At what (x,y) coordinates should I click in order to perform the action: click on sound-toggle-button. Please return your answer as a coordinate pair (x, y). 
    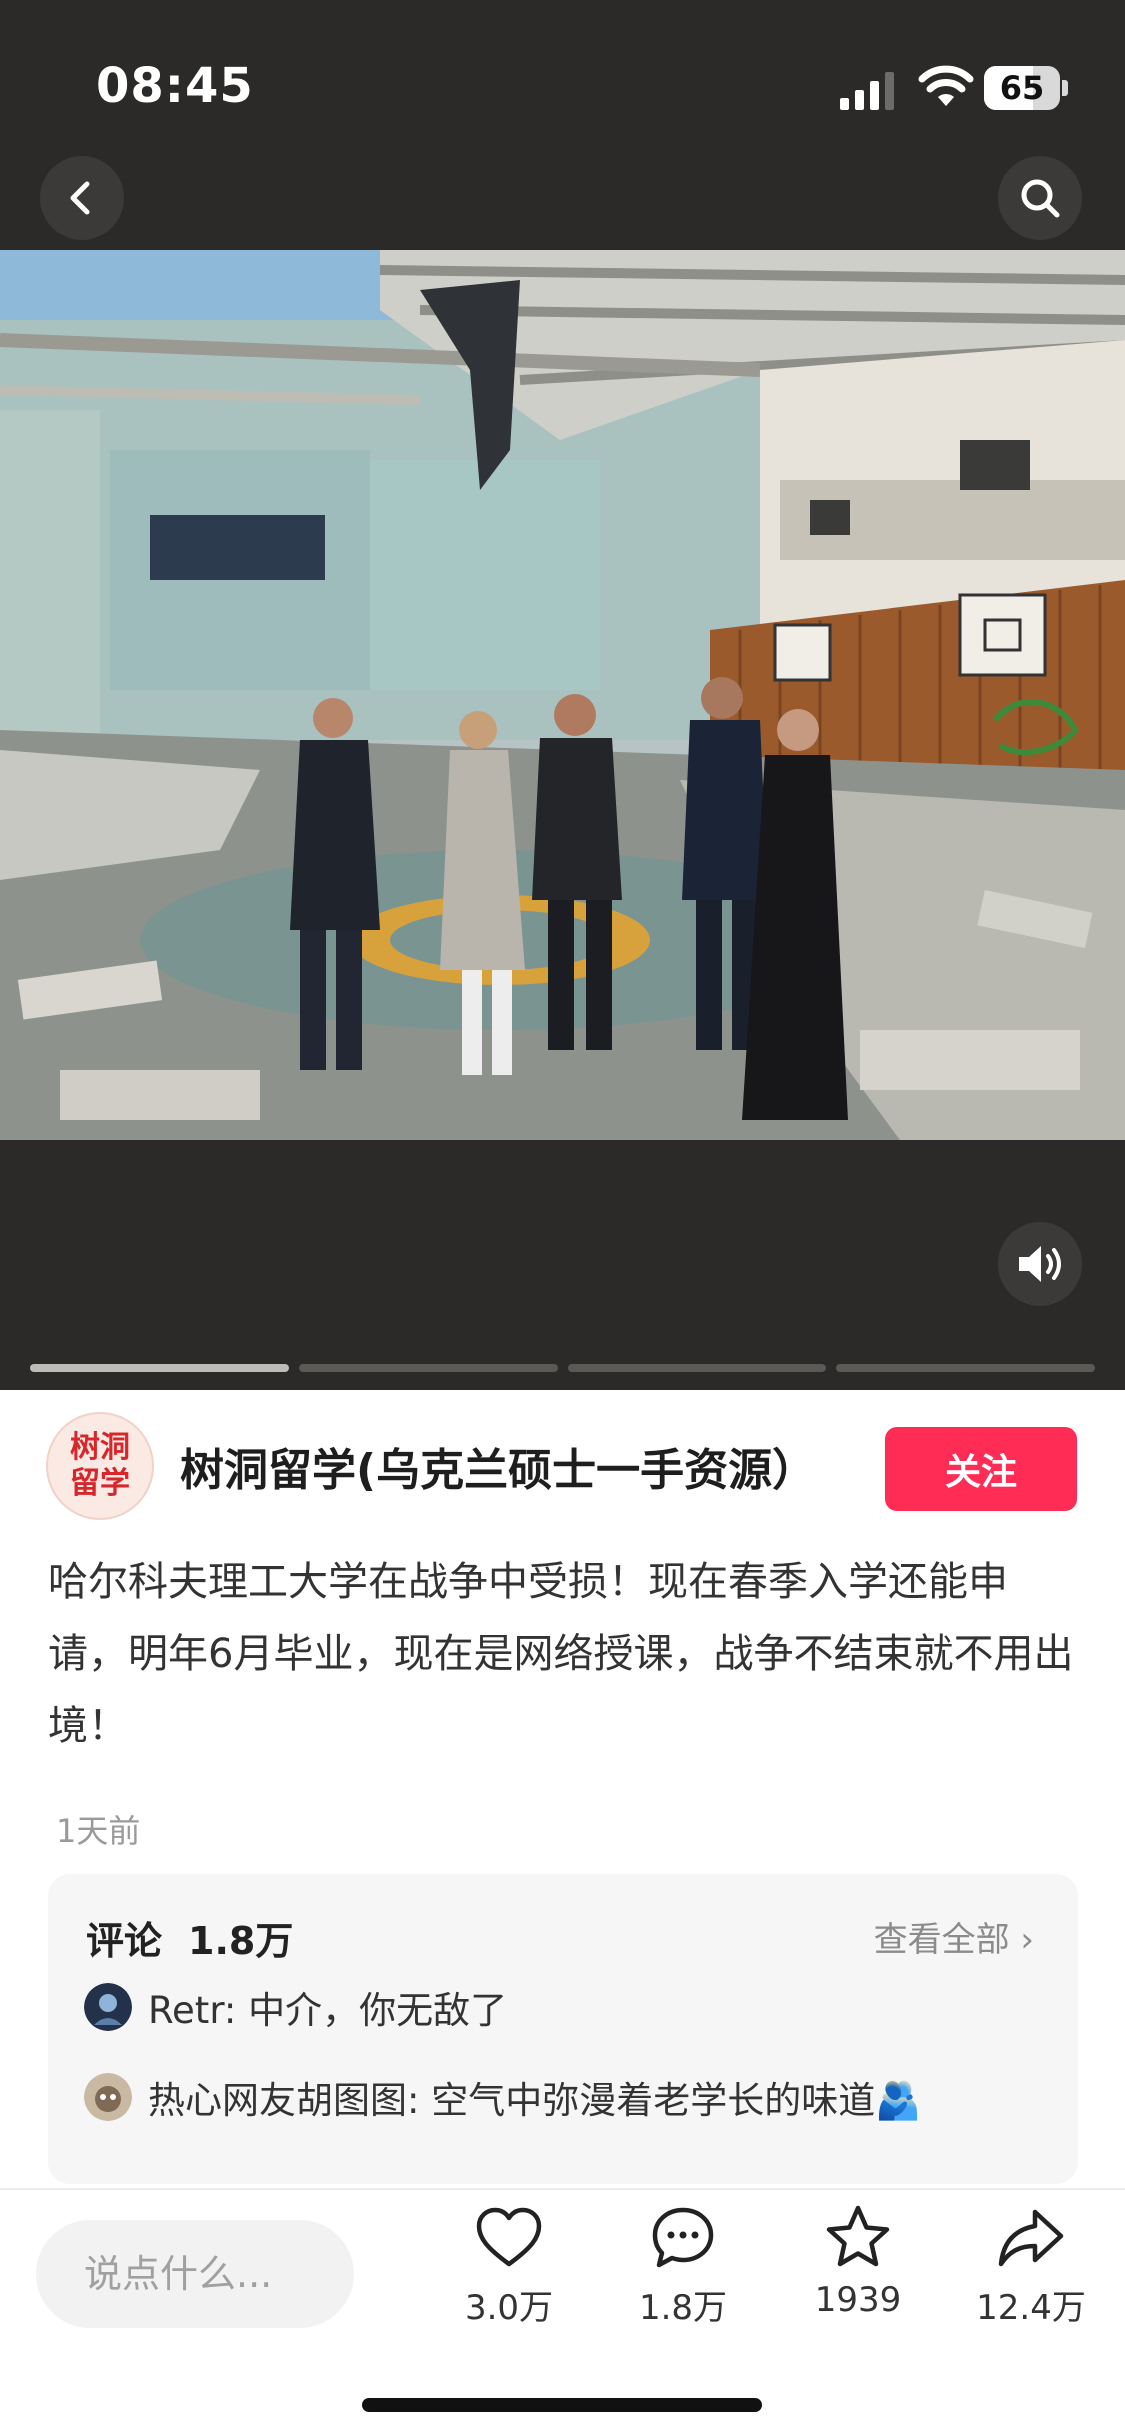
    Looking at the image, I should click on (1040, 1264).